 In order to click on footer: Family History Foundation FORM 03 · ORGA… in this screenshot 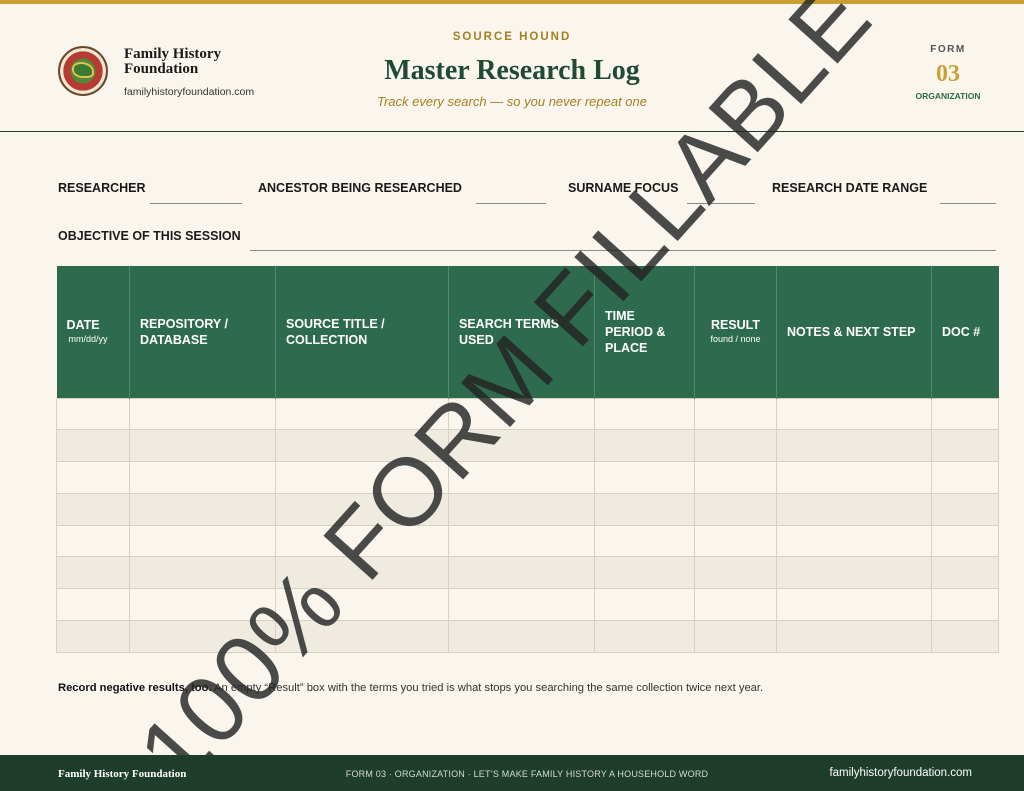, I will do `click(512, 773)`.